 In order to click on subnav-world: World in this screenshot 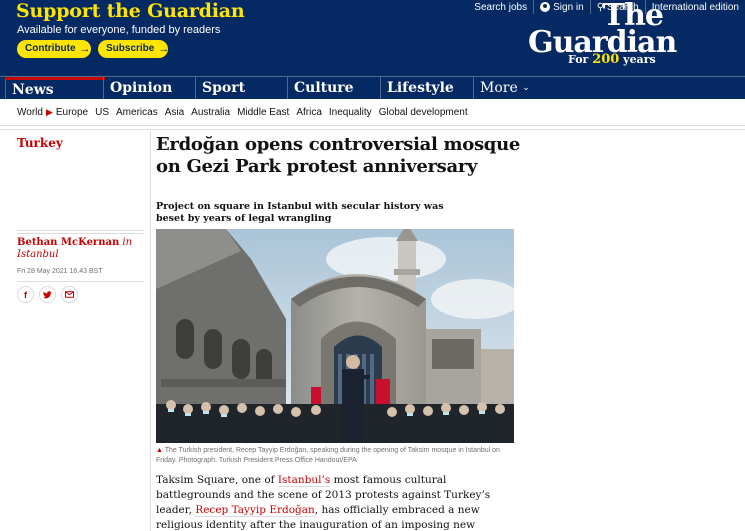, I will do `click(30, 112)`.